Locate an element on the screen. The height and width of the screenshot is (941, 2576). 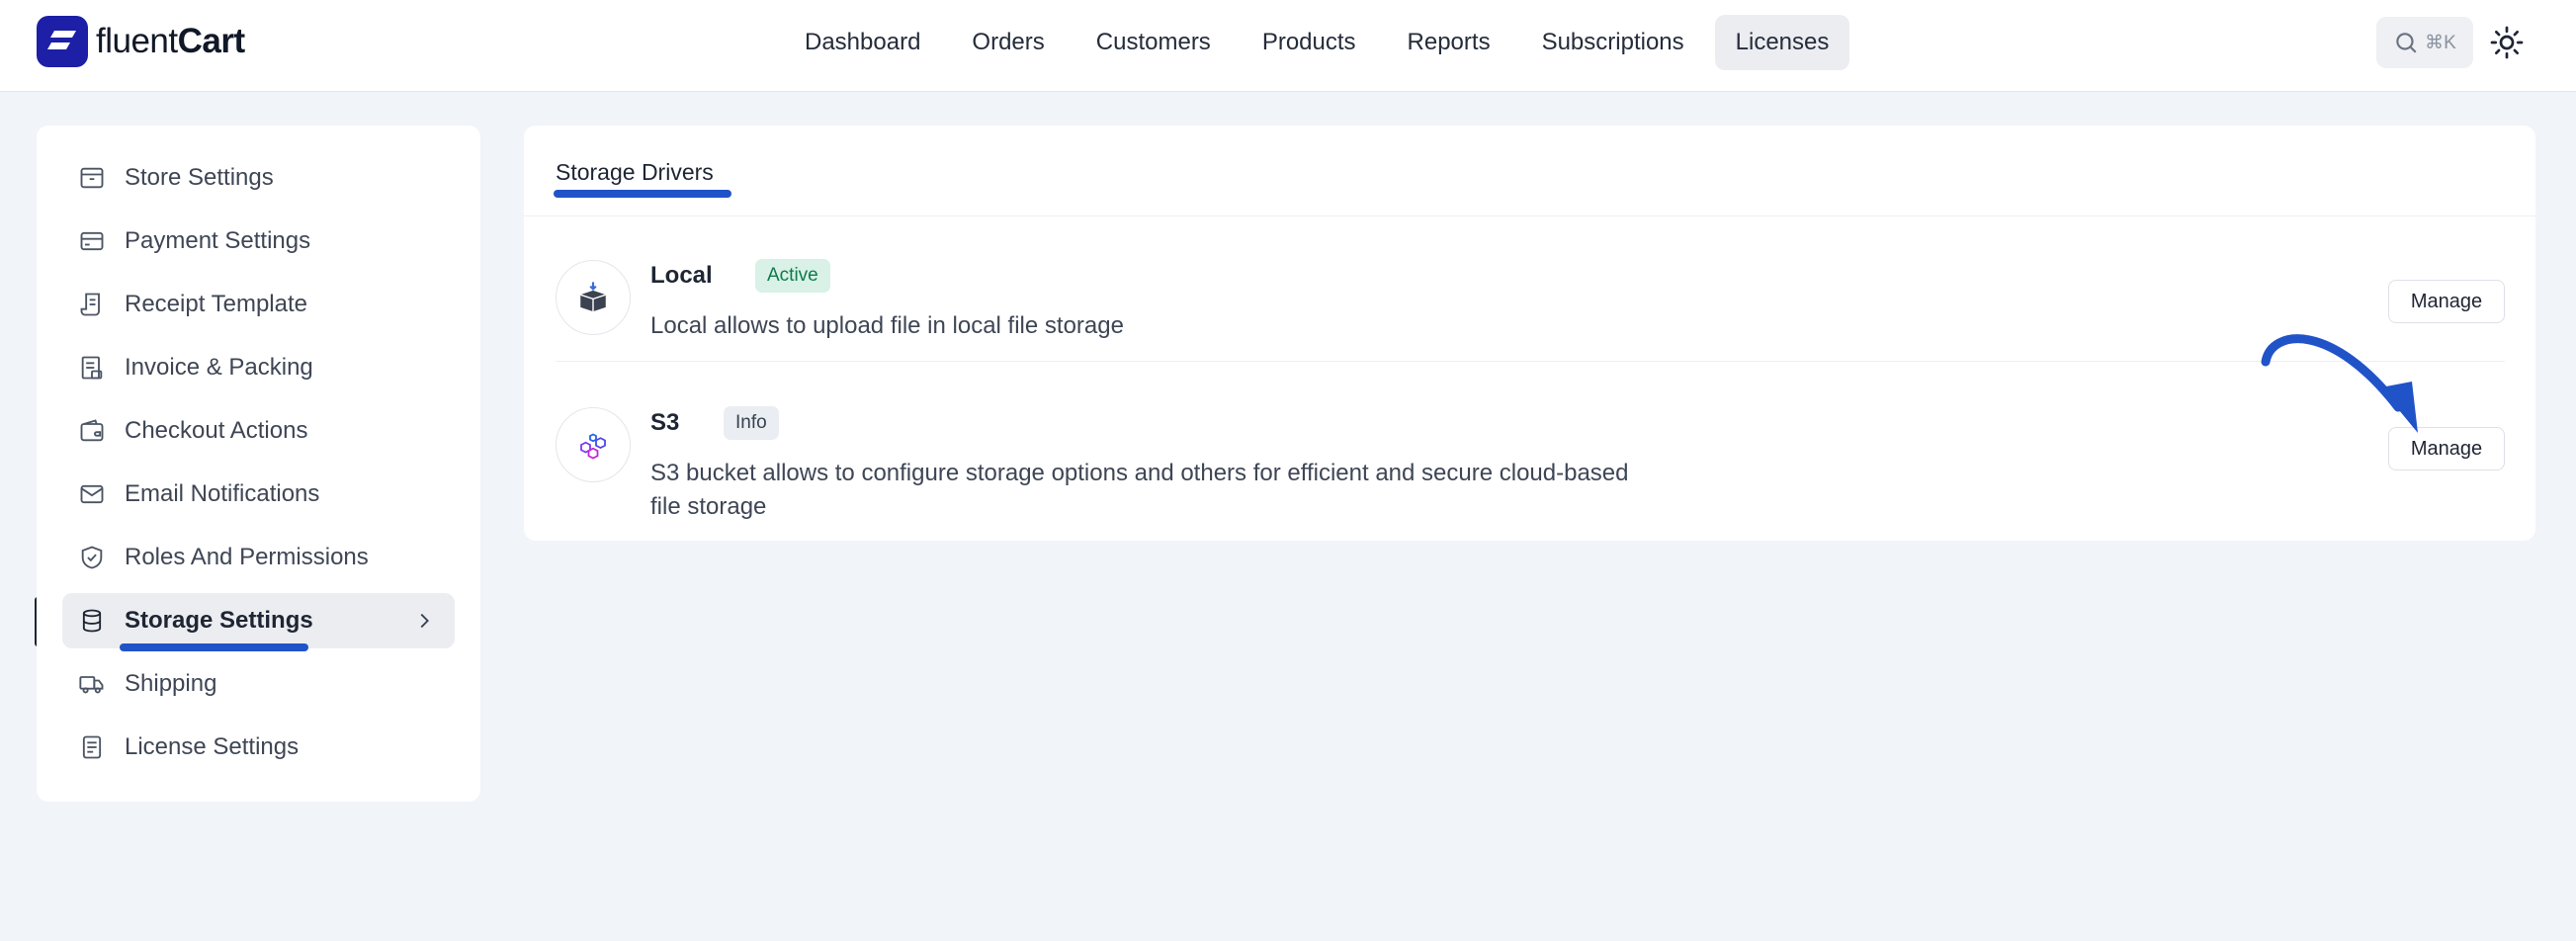
brand-name: fluentCart is located at coordinates (170, 41).